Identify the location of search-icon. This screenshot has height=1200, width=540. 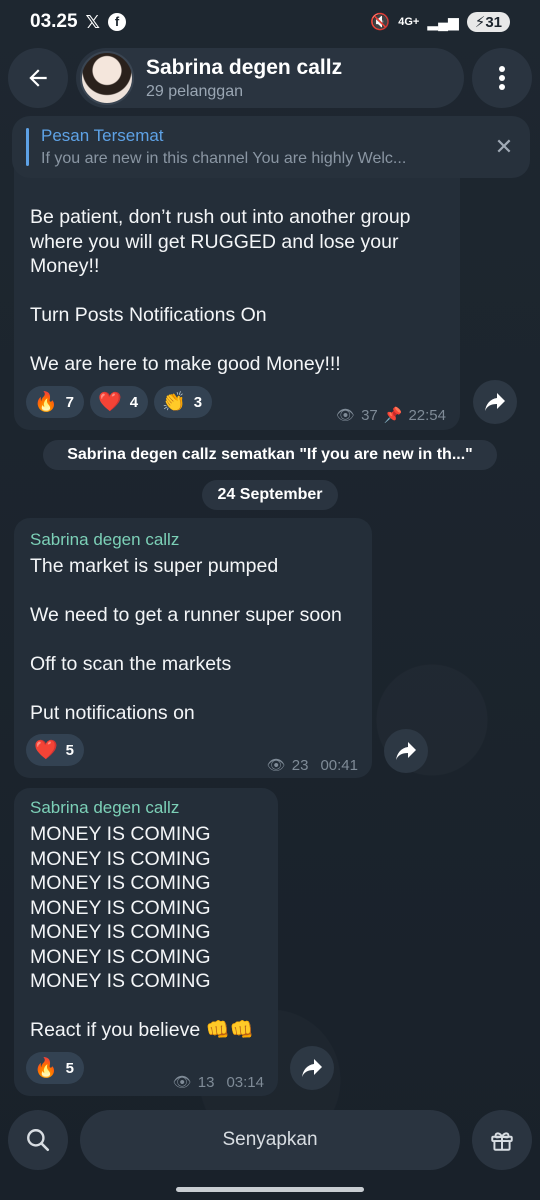
(38, 1140).